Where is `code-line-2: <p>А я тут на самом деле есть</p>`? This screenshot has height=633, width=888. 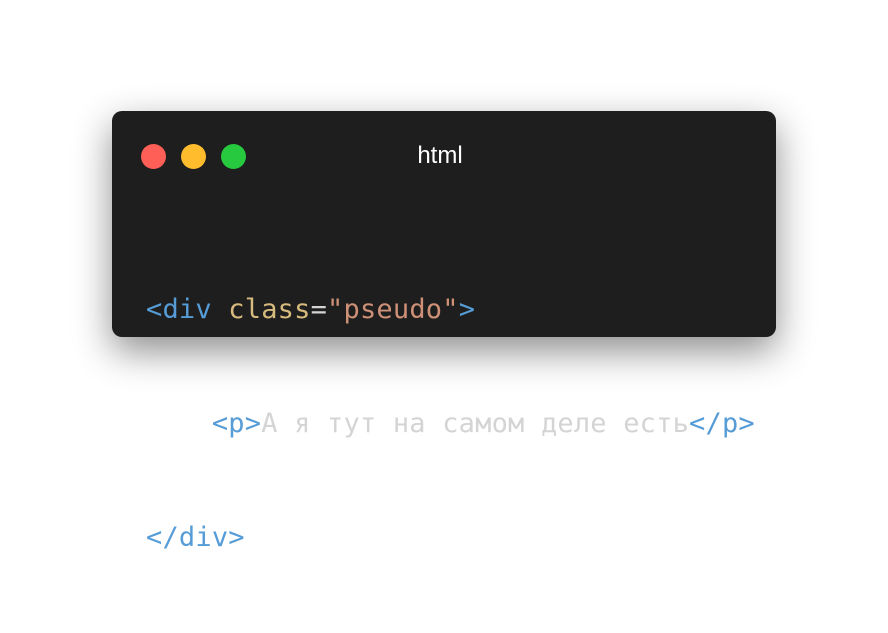
code-line-2: <p>А я тут на самом деле есть</p> is located at coordinates (450, 424).